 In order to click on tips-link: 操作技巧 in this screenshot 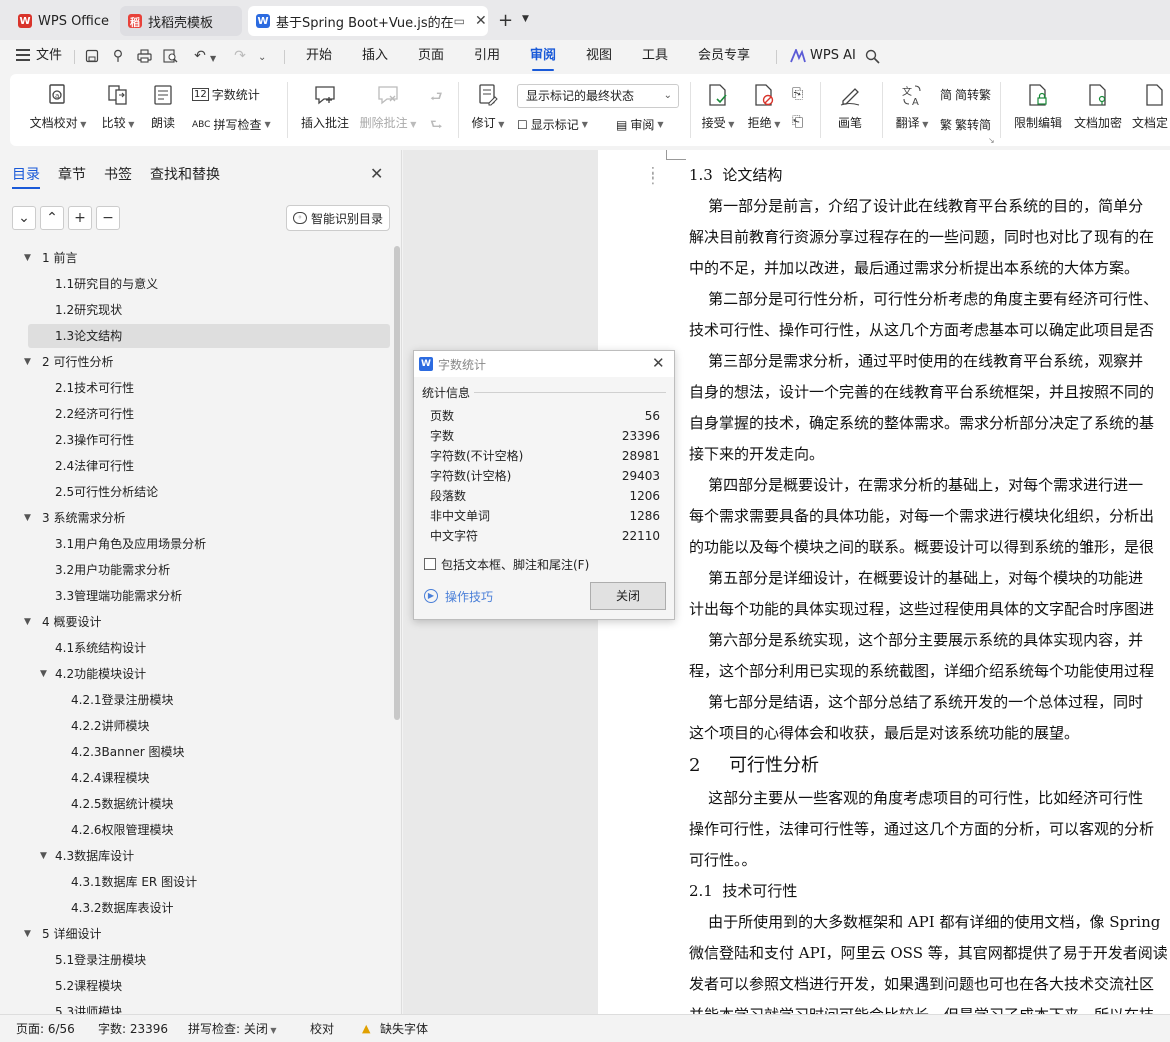, I will do `click(469, 596)`.